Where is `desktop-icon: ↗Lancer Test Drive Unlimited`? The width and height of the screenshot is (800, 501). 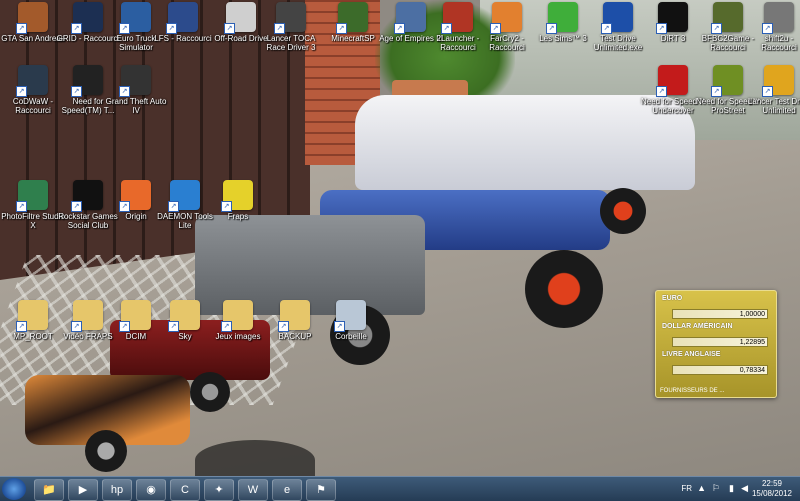
desktop-icon: ↗Lancer Test Drive Unlimited is located at coordinates (773, 90).